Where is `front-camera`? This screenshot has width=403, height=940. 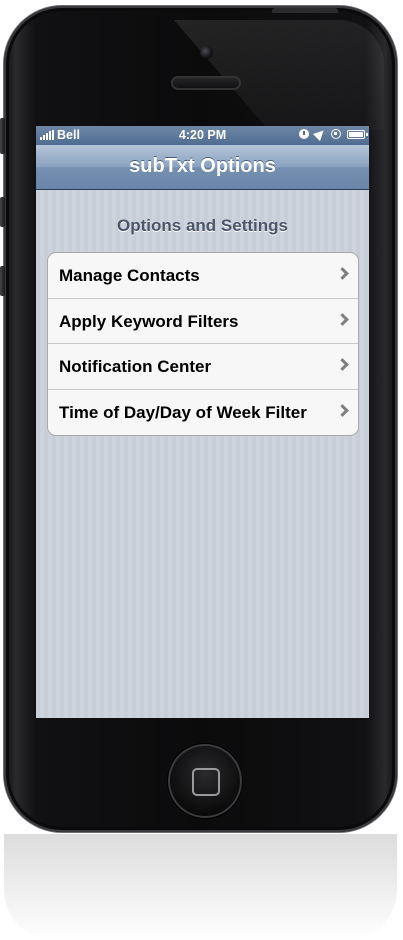 front-camera is located at coordinates (206, 52).